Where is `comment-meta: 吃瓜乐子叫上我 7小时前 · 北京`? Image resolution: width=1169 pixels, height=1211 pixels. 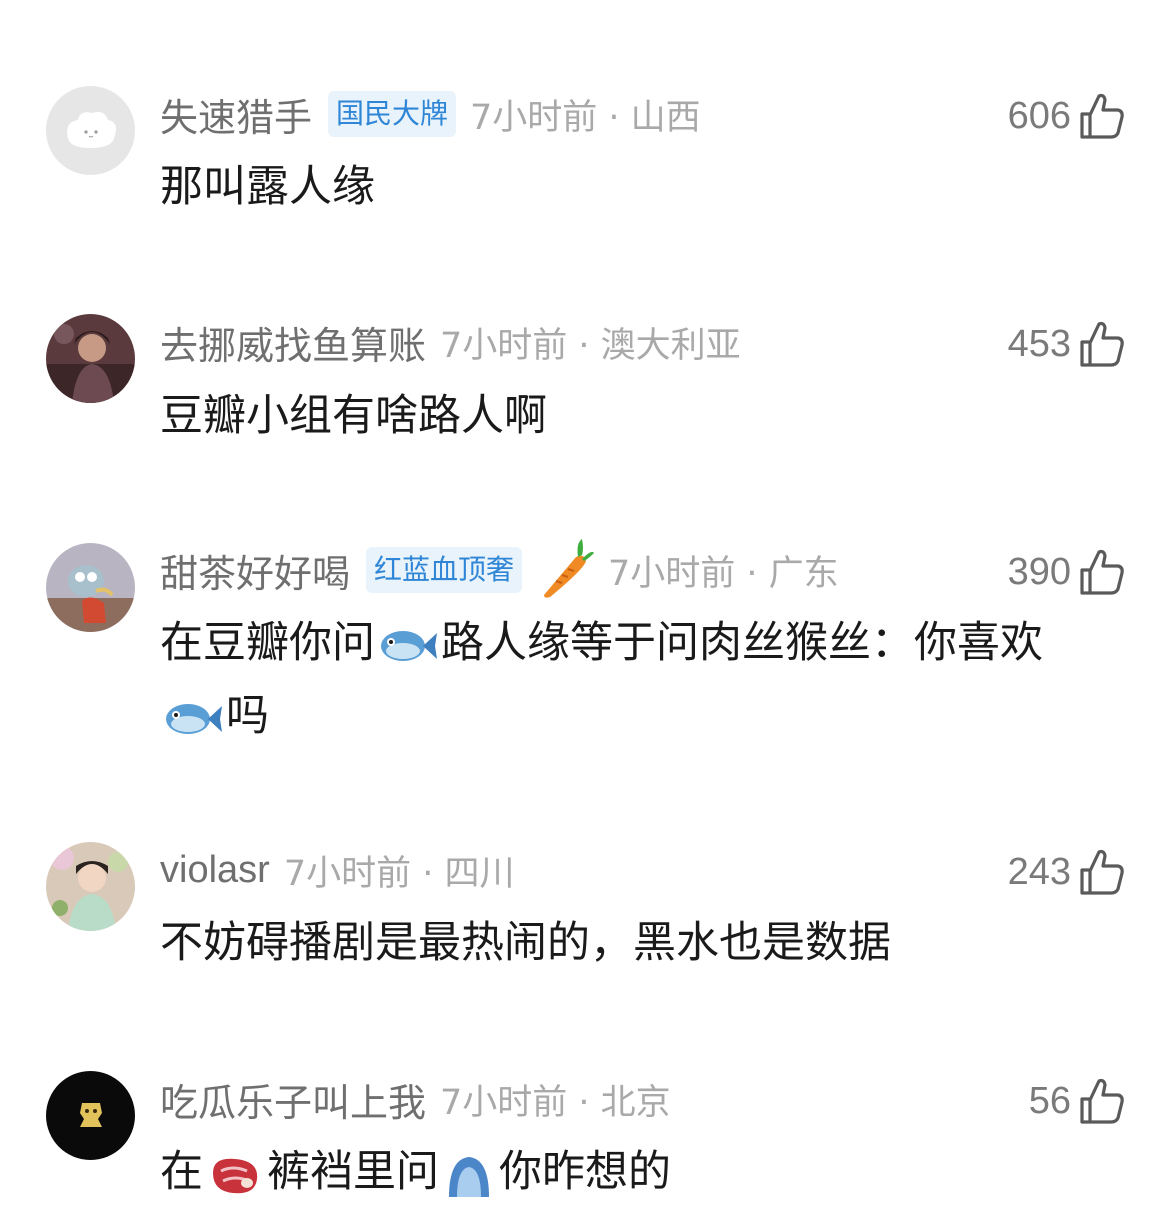
comment-meta: 吃瓜乐子叫上我 7小时前 · 北京 is located at coordinates (415, 1099).